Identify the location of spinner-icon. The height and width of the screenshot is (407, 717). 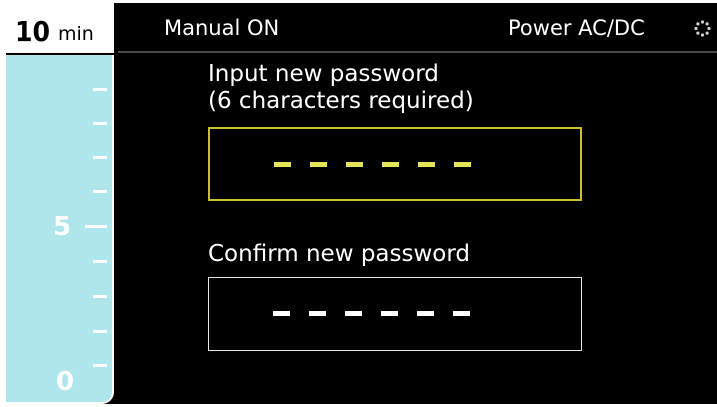
(702, 28).